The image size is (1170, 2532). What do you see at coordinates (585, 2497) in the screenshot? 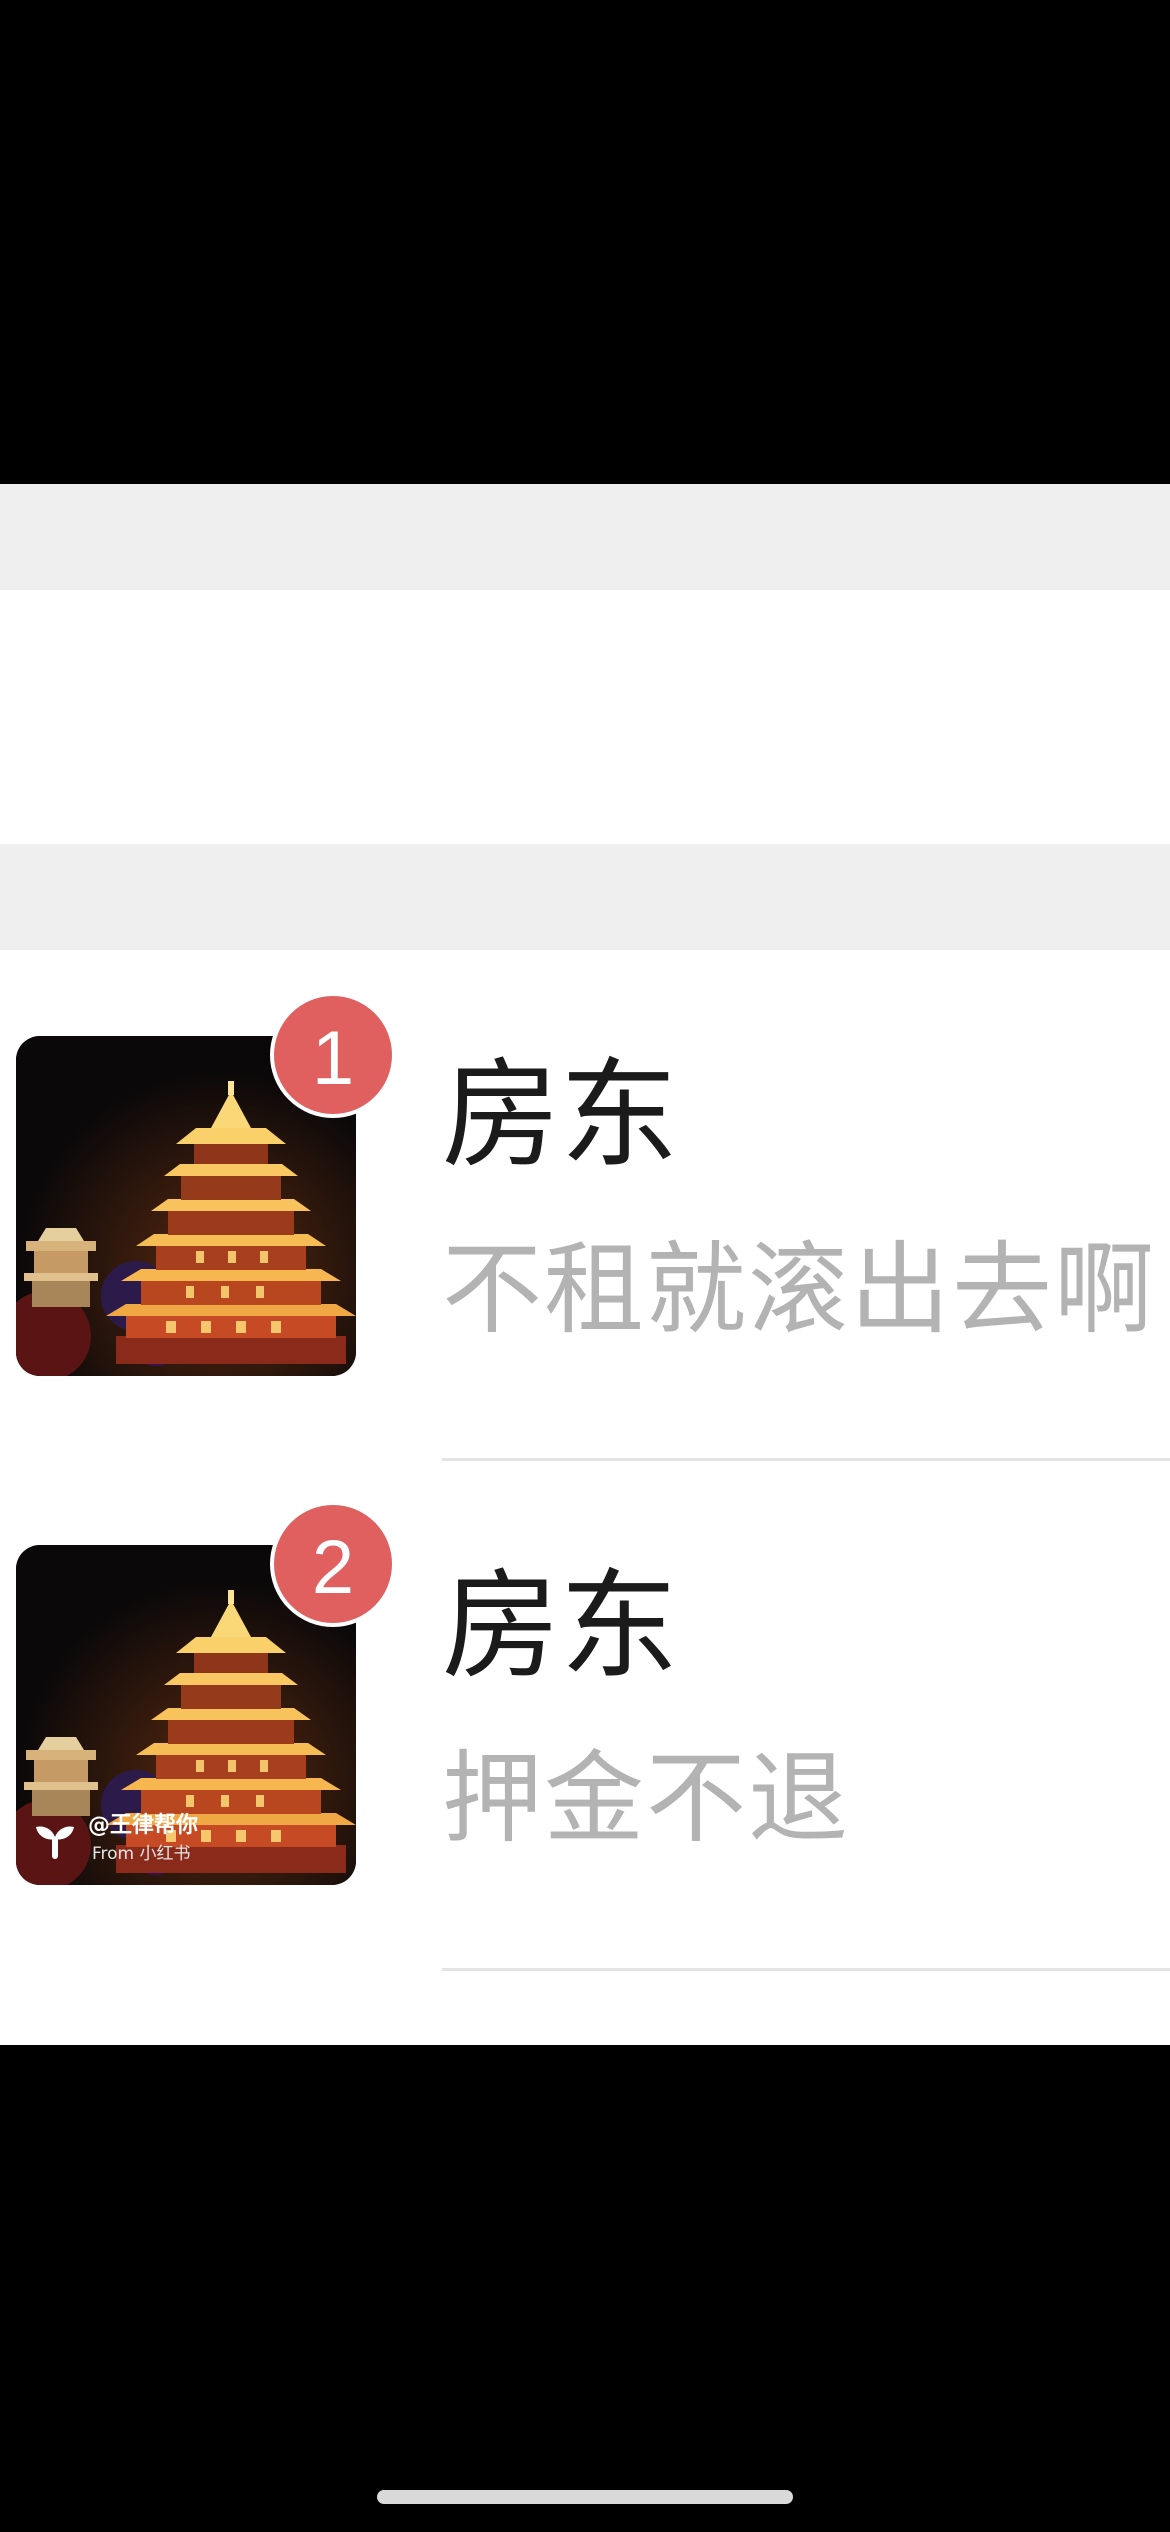
I see `home-indicator` at bounding box center [585, 2497].